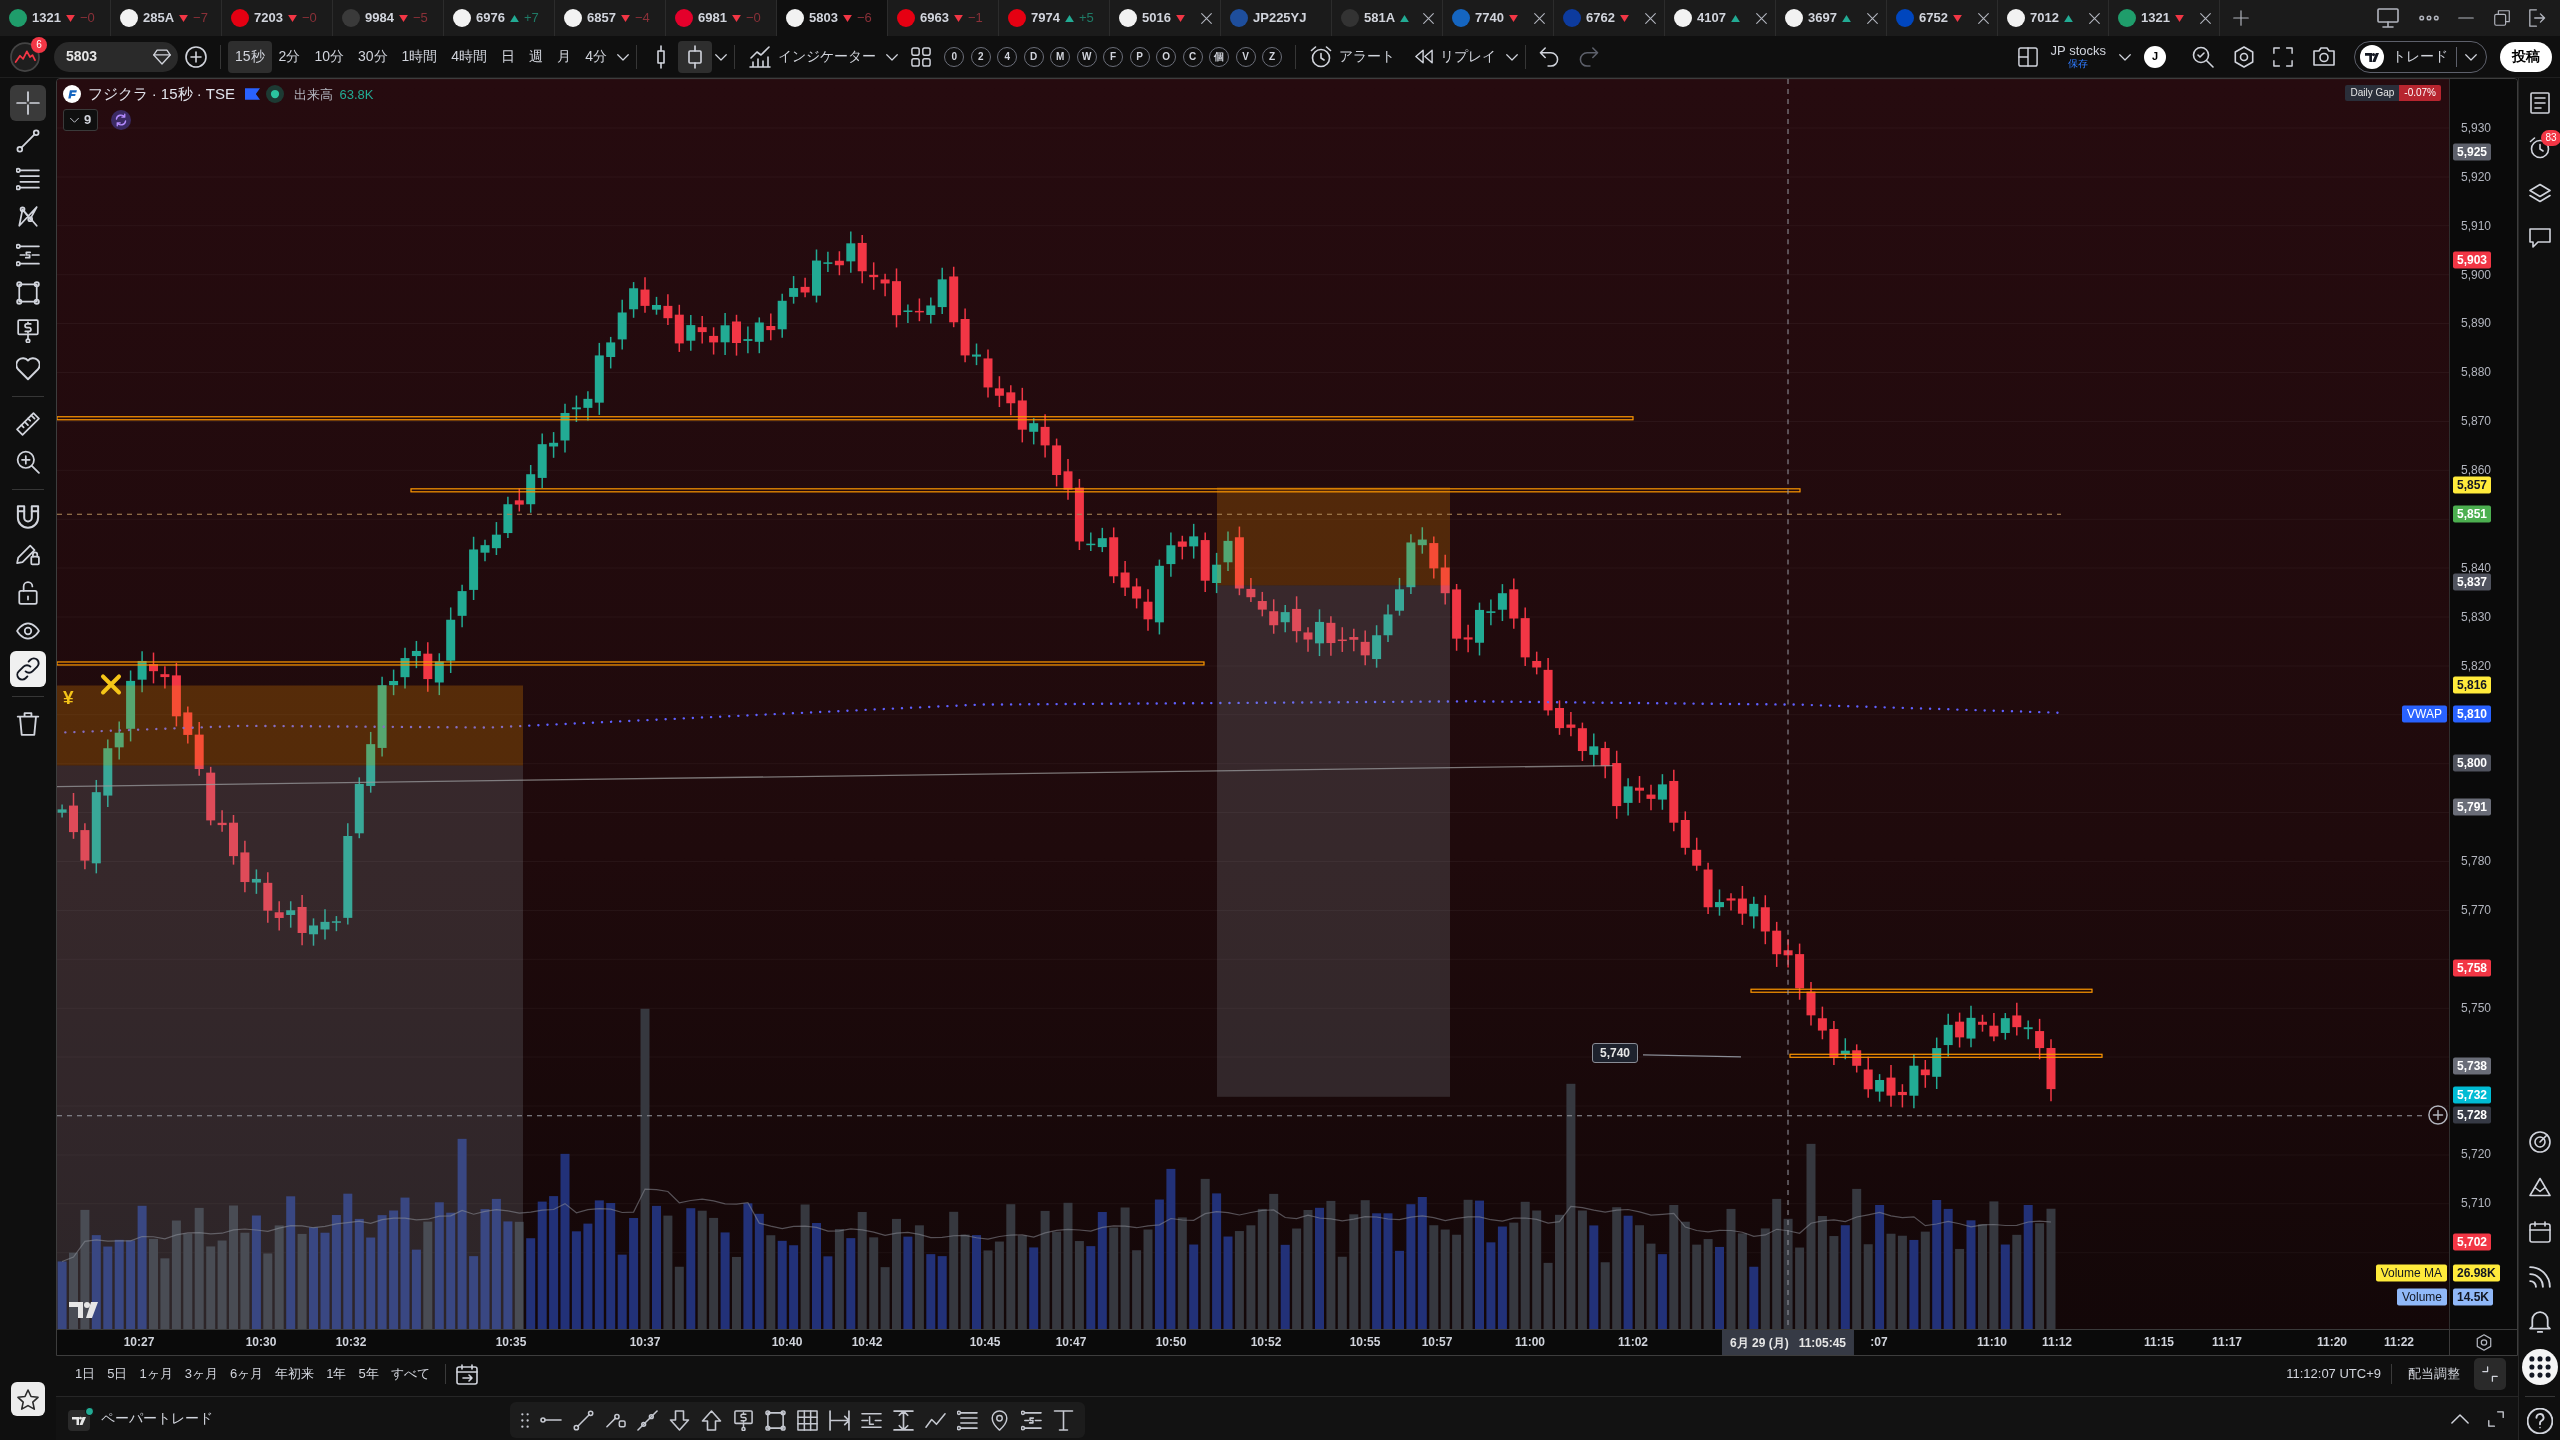 This screenshot has width=2560, height=1440. What do you see at coordinates (812, 56) in the screenshot?
I see `indicators-button: インジケーター` at bounding box center [812, 56].